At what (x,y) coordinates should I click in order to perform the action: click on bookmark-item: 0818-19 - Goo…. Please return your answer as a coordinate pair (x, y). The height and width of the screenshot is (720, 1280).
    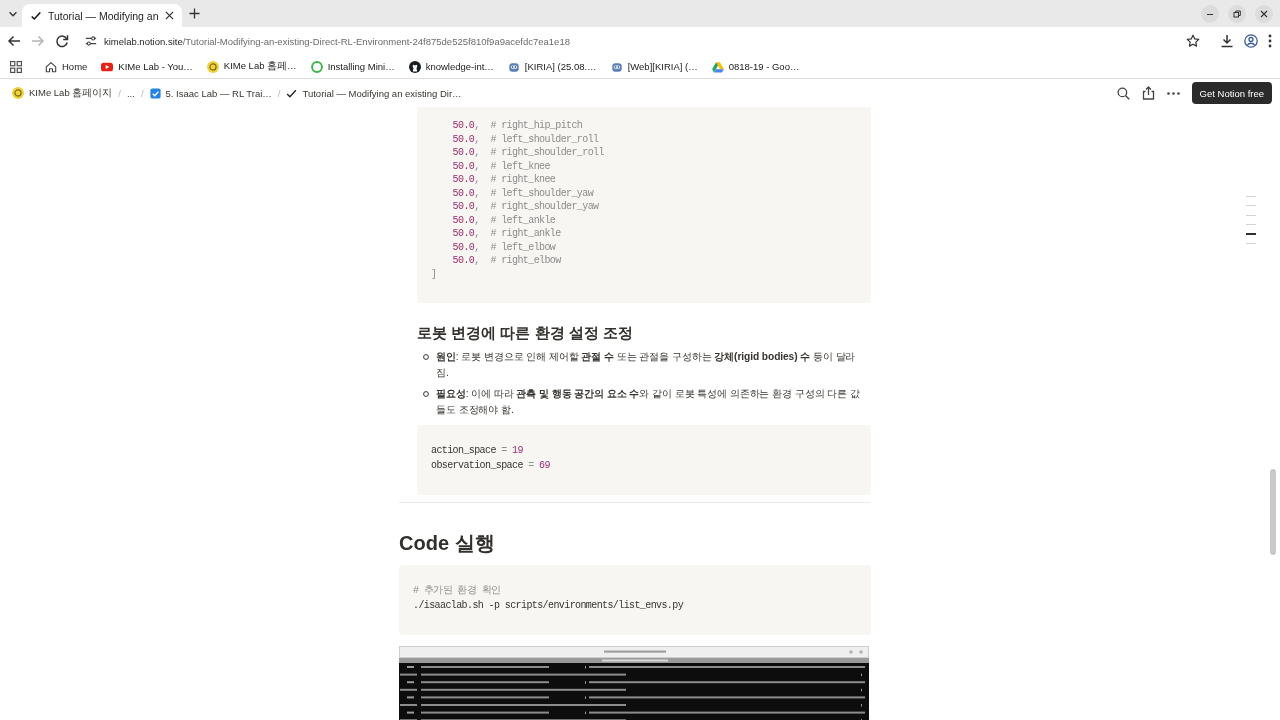
    Looking at the image, I should click on (755, 66).